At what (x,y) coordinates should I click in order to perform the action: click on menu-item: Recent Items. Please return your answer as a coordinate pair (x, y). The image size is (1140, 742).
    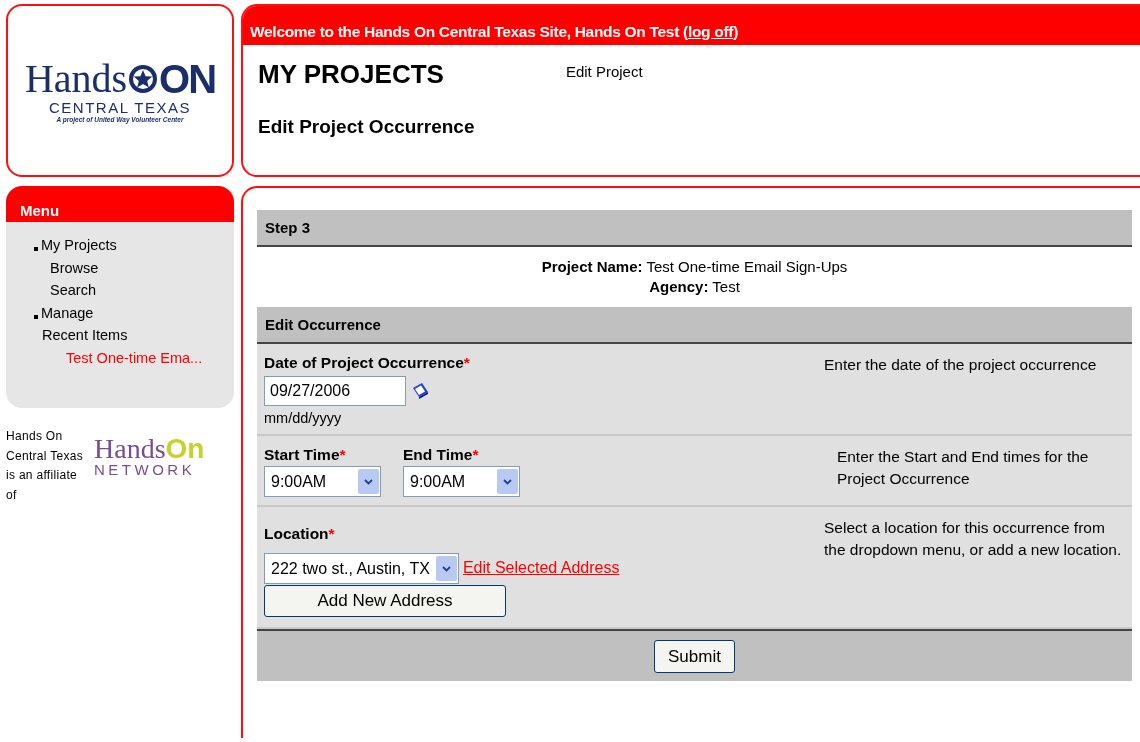
    Looking at the image, I should click on (85, 335).